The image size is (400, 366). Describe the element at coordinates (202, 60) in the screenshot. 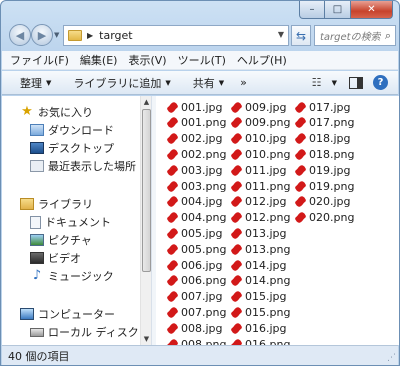

I see `menu-tools: ツール(T)` at that location.